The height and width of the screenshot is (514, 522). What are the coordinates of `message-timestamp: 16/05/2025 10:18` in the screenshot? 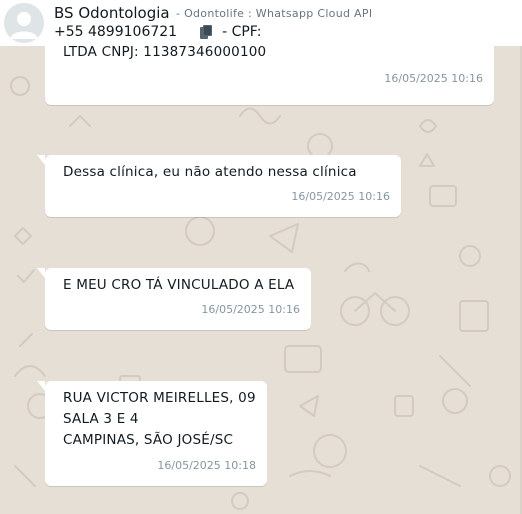 It's located at (206, 465).